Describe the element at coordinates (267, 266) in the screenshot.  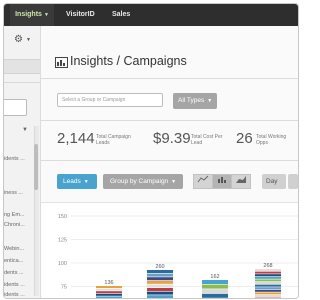
I see `bar-total-label: 268` at that location.